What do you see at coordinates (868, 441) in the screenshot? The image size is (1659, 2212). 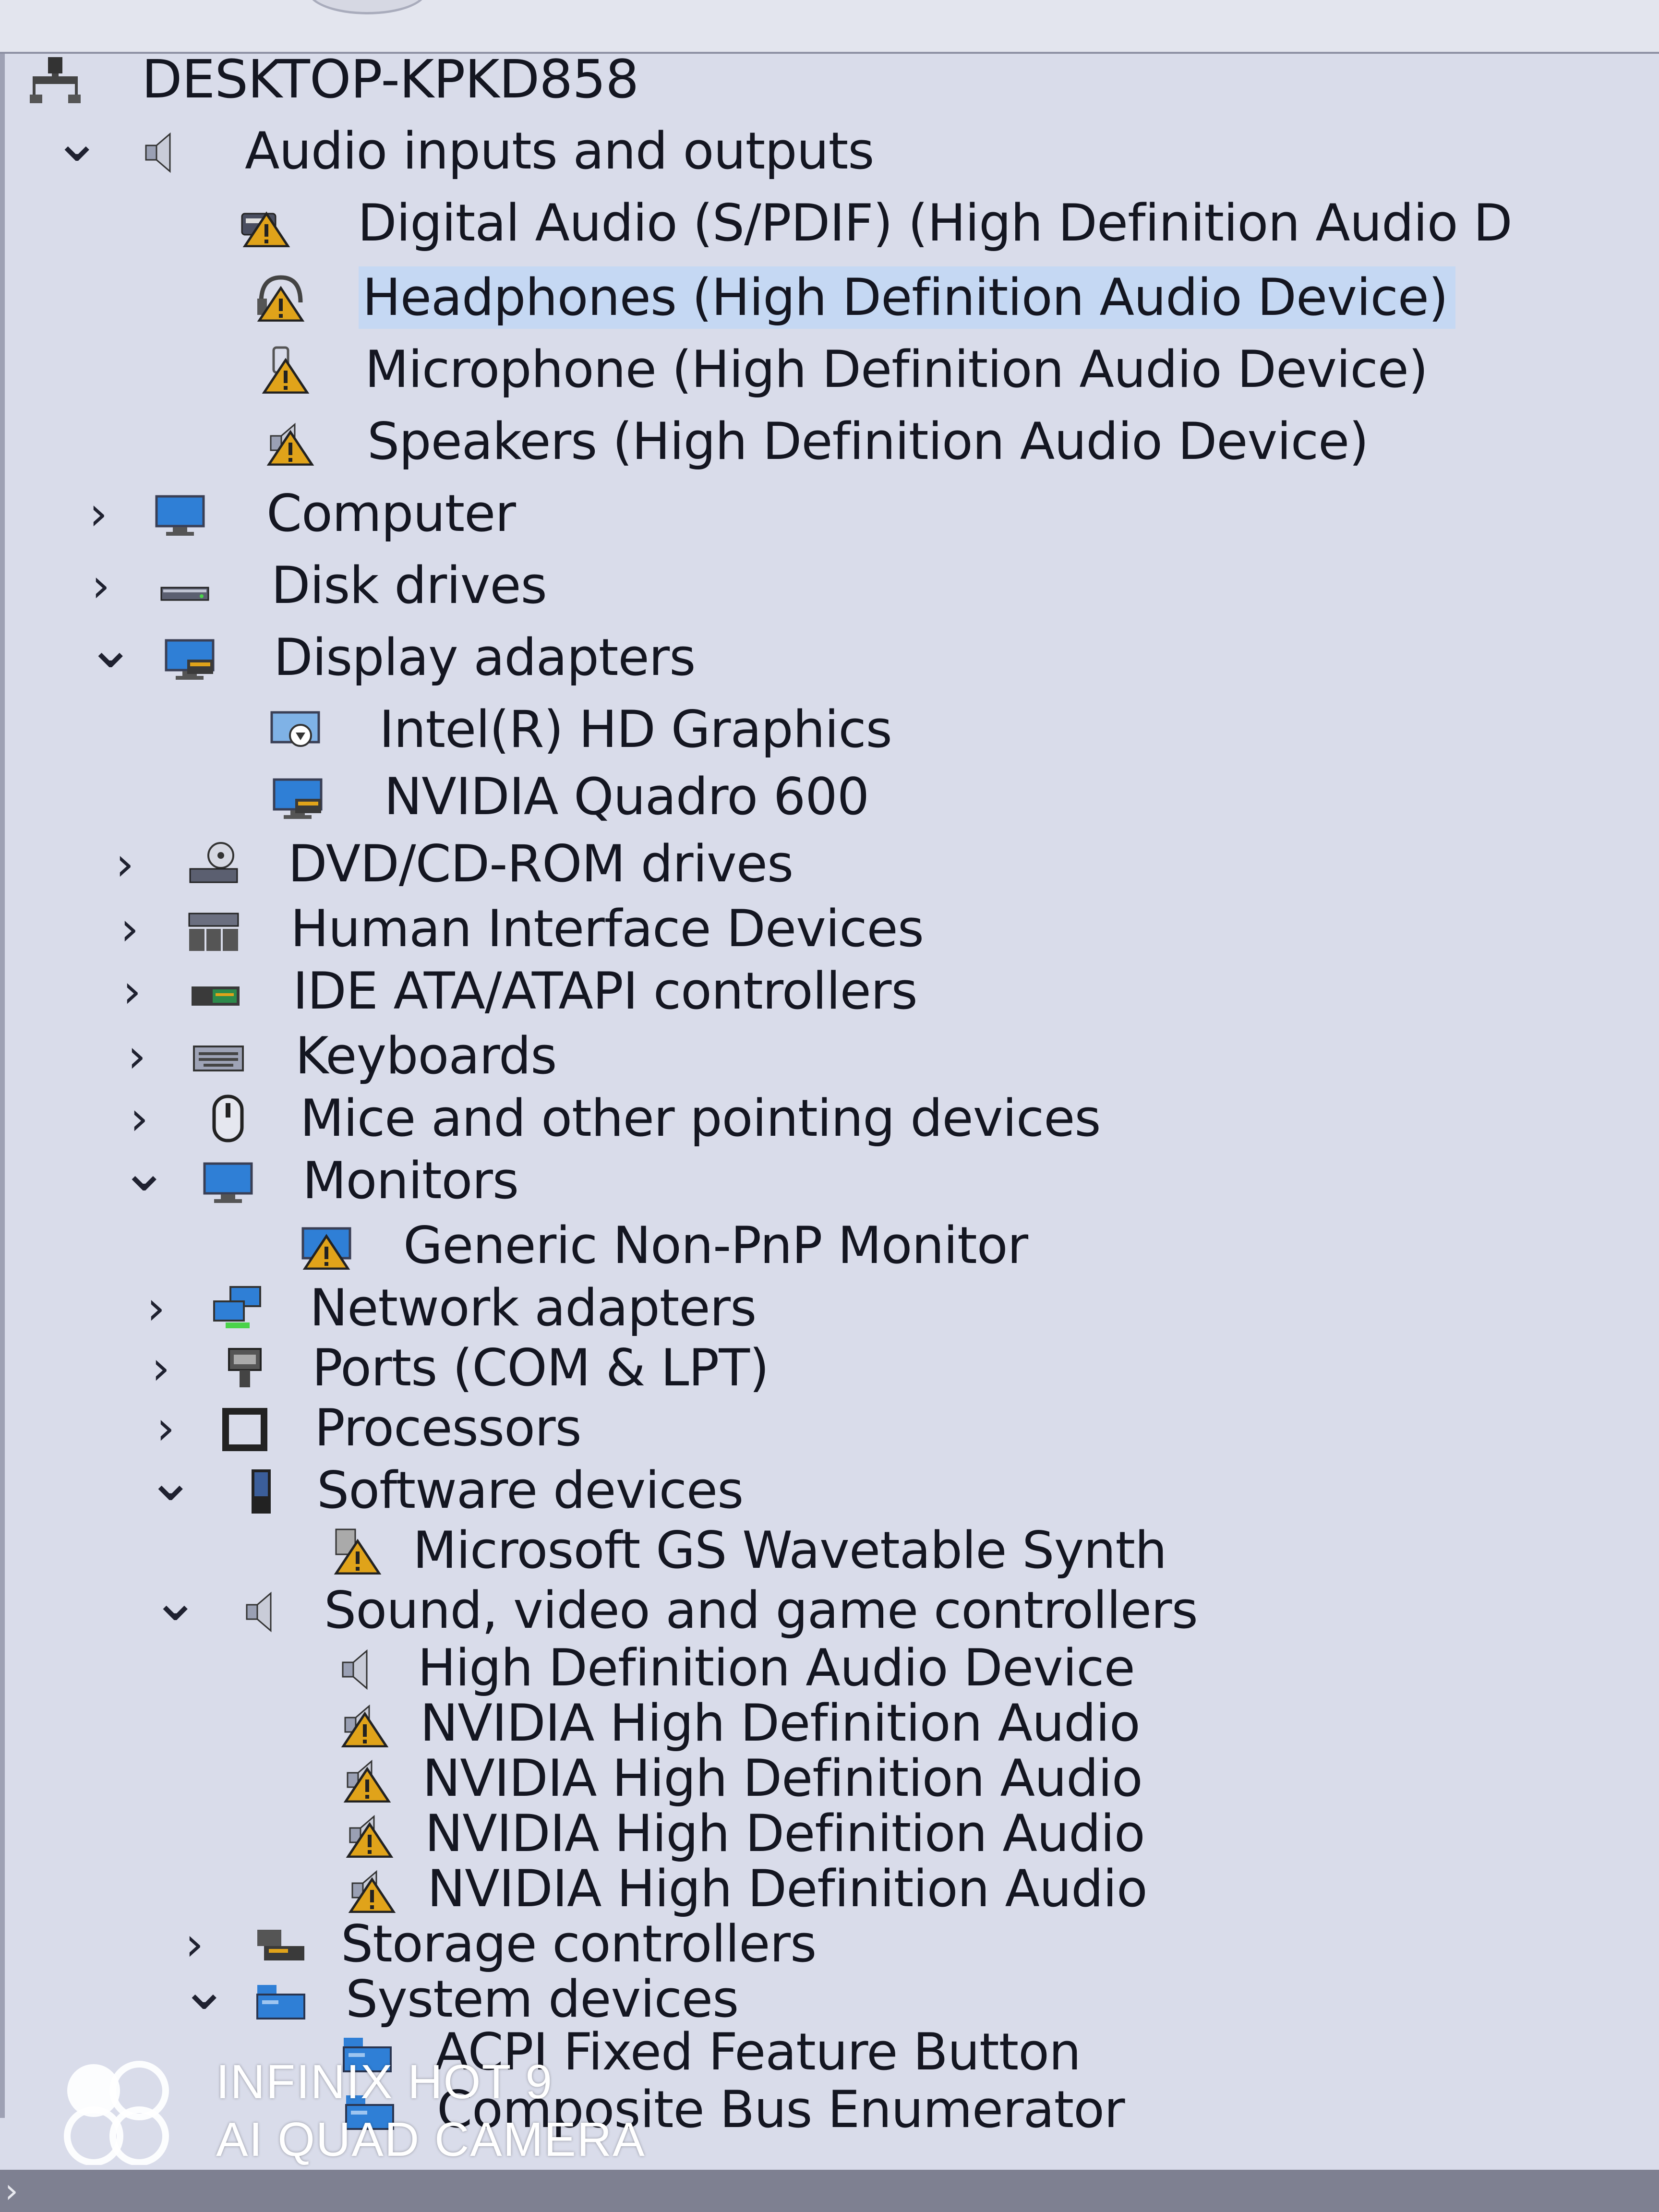 I see `tree-node-label: Speakers (High Definition Audio Device)` at bounding box center [868, 441].